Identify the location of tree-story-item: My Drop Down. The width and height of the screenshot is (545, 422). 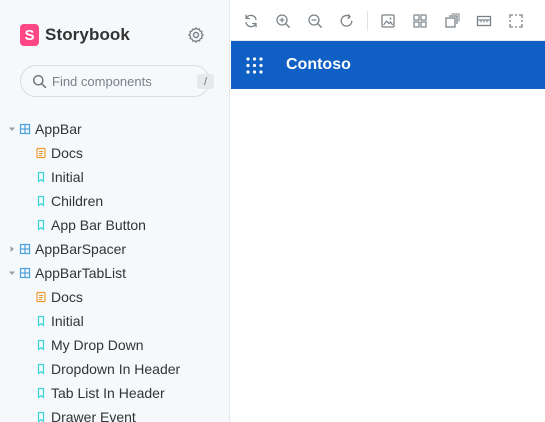
(114, 345).